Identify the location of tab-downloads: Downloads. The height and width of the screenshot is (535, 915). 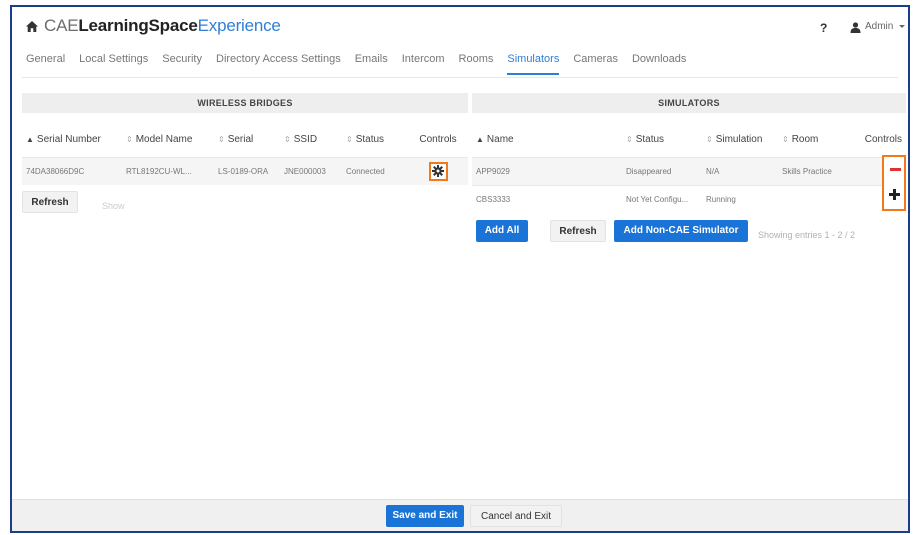
(659, 61).